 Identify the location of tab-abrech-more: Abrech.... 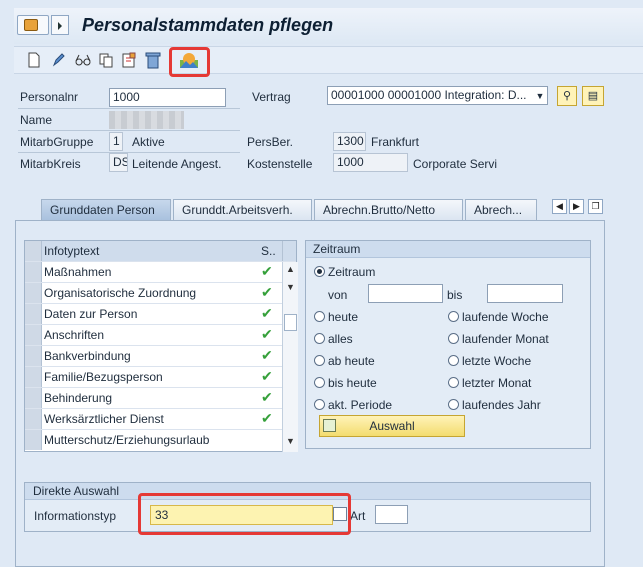
(501, 209).